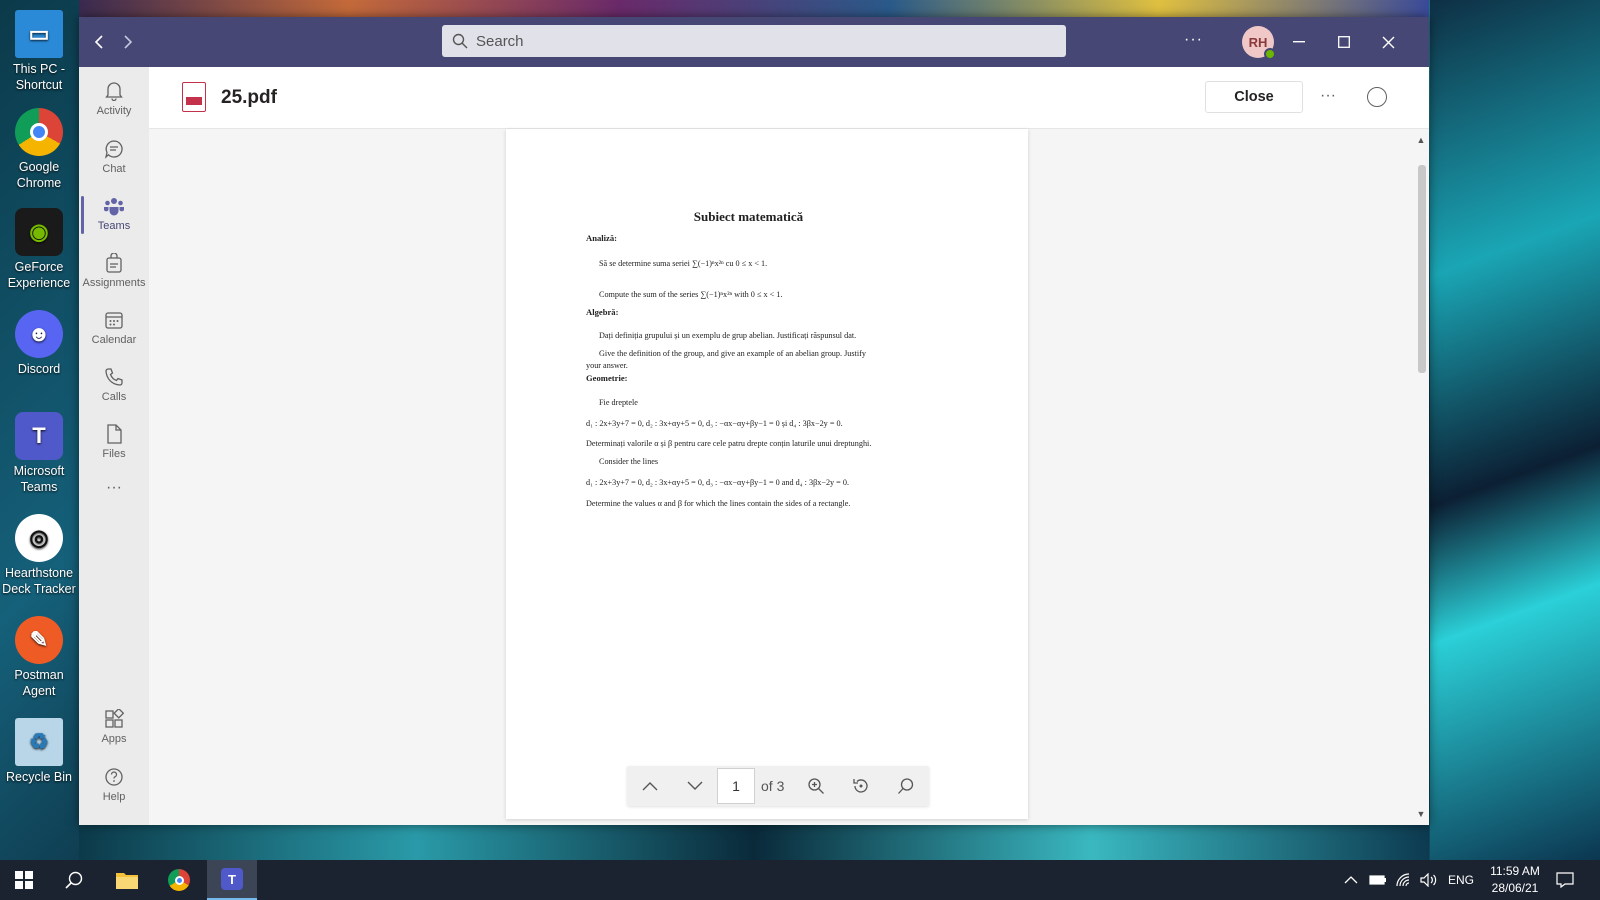 The width and height of the screenshot is (1600, 900). I want to click on show-hidden-icons, so click(1351, 880).